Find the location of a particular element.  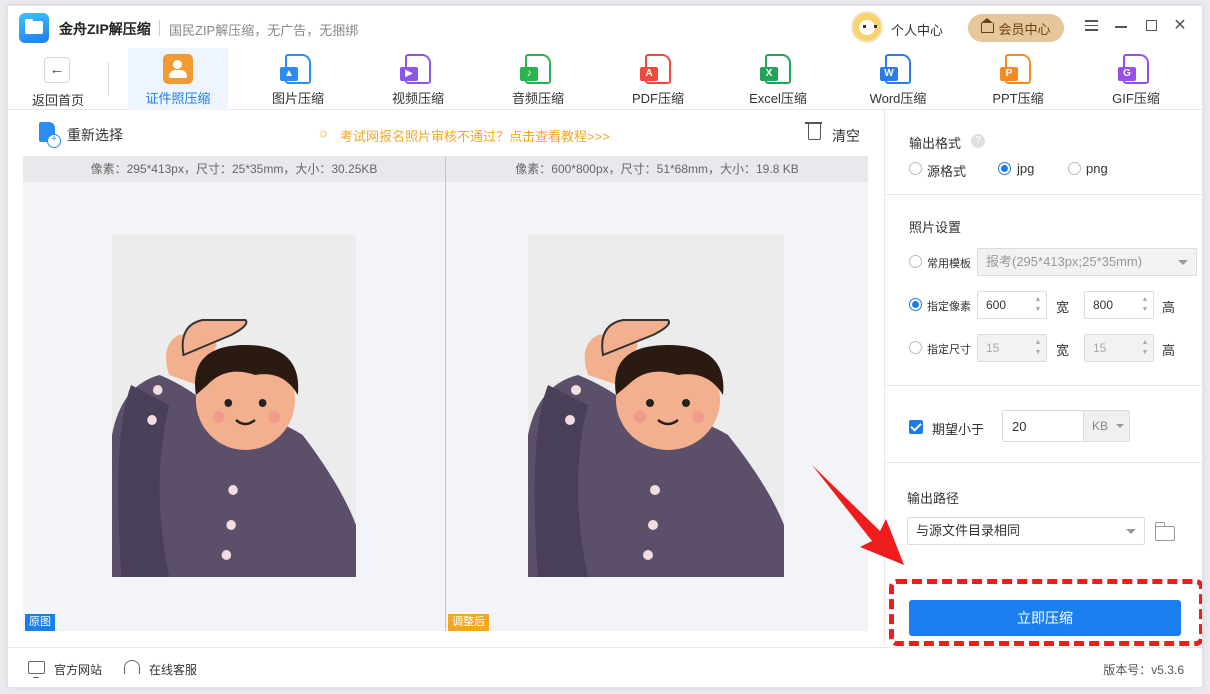

headset-icon is located at coordinates (132, 667).